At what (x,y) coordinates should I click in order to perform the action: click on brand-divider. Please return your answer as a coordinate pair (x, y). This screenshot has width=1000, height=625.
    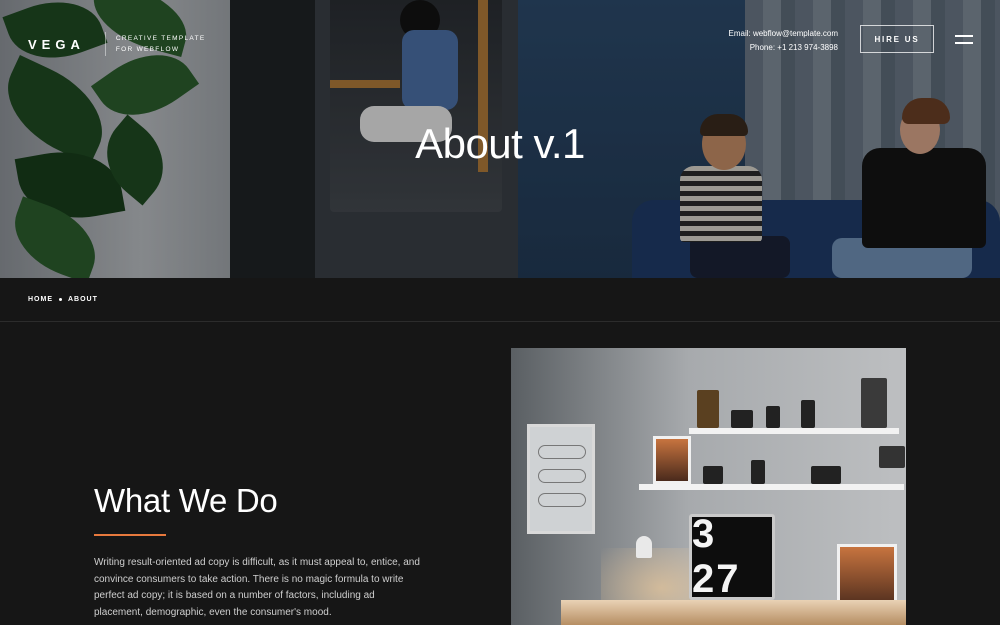
    Looking at the image, I should click on (105, 44).